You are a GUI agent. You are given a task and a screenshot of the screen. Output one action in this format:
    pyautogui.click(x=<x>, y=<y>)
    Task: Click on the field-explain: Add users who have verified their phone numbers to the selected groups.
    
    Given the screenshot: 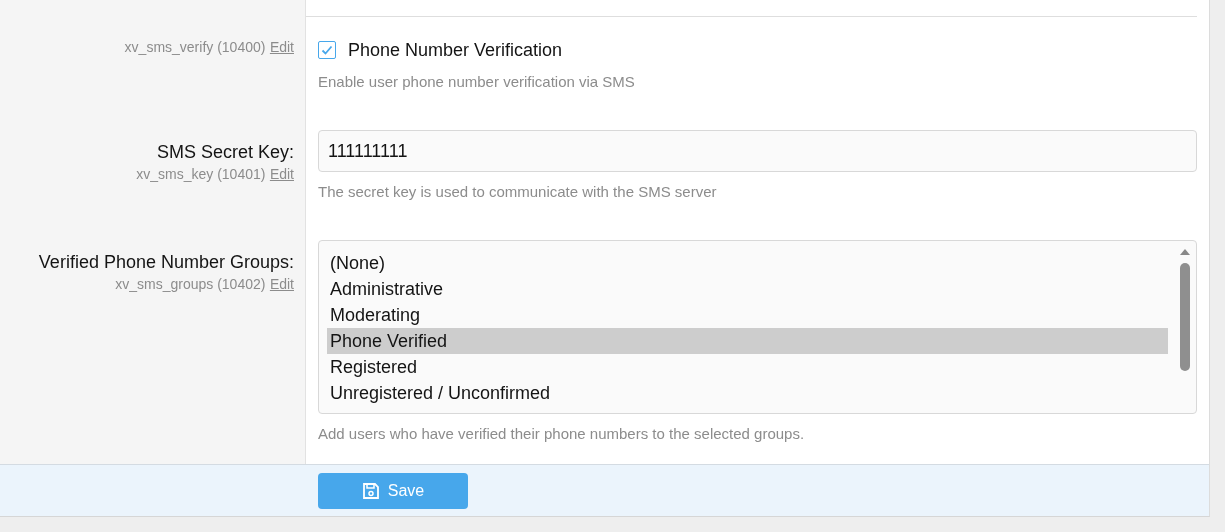 What is the action you would take?
    pyautogui.click(x=562, y=434)
    